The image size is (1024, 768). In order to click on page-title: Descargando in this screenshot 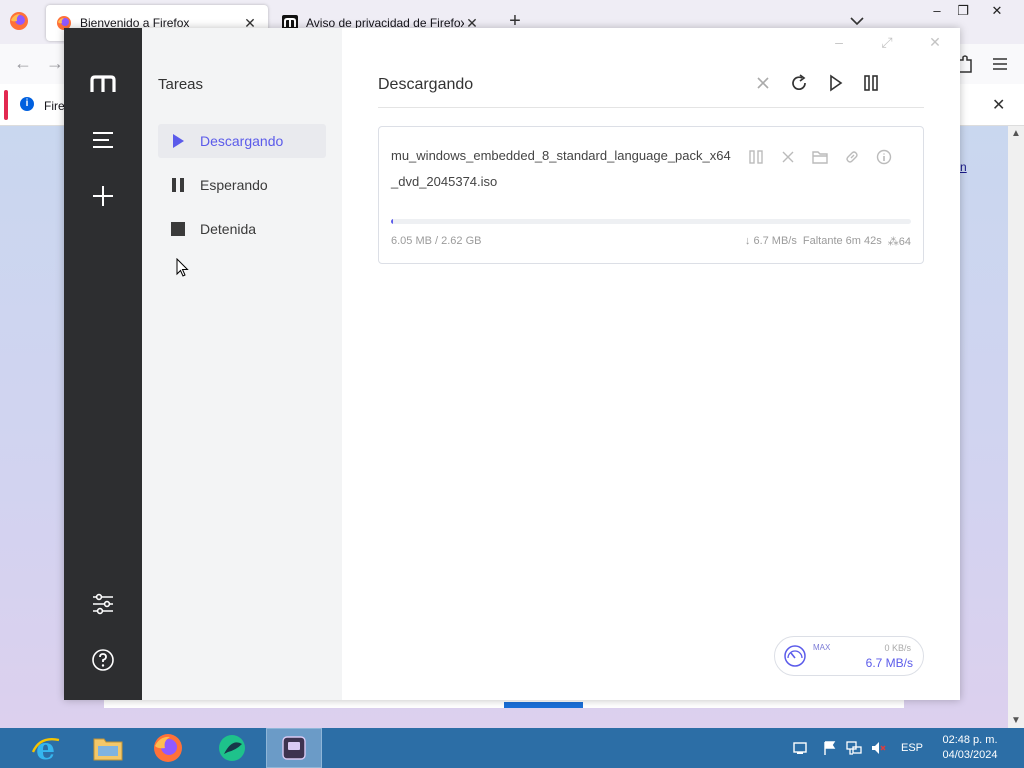, I will do `click(426, 84)`.